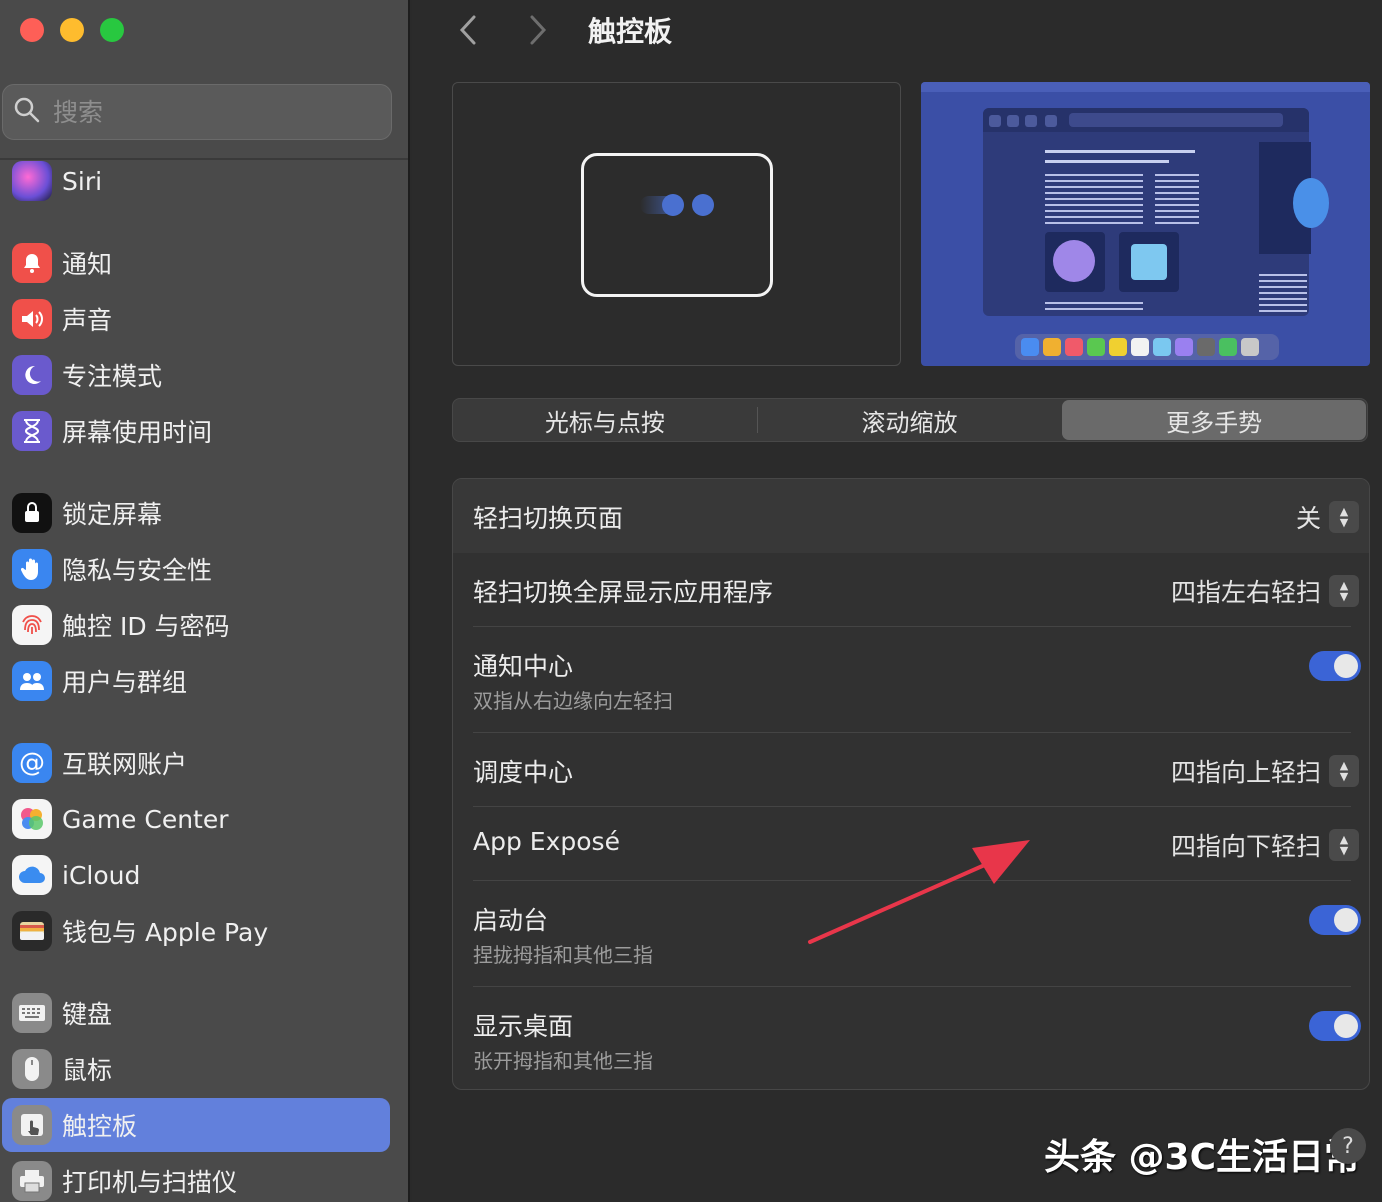 The height and width of the screenshot is (1202, 1382). I want to click on setting-row-app-expose: App Exposé 四指向下轻扫 ▲ ▼, so click(911, 844).